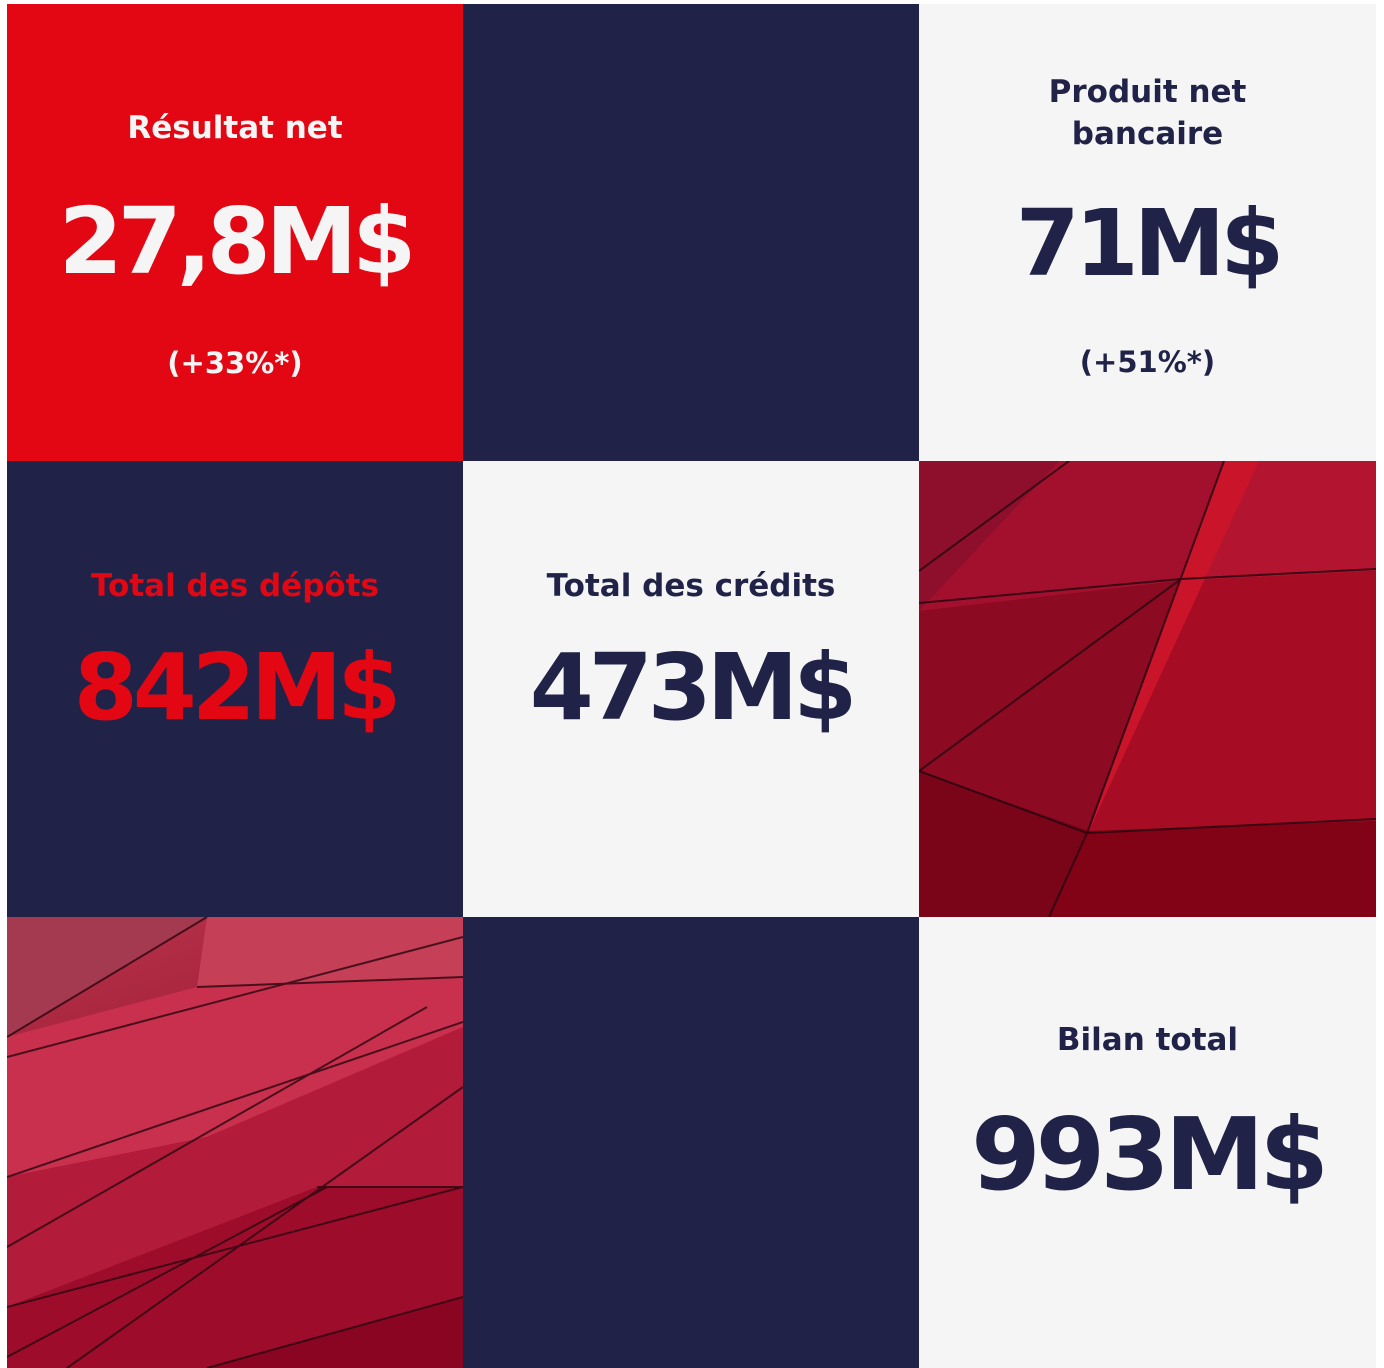  I want to click on tile-value: 473M$, so click(693, 687).